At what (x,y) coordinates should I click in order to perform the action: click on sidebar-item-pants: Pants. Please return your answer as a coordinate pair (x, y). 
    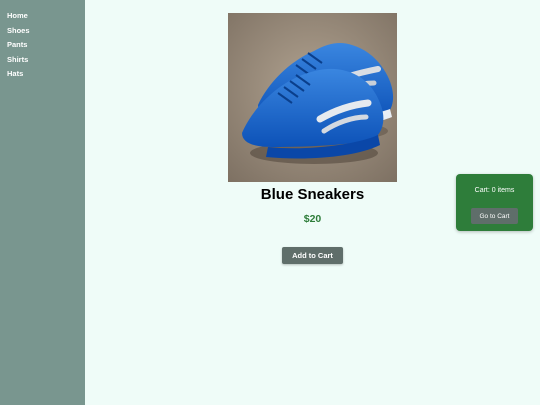
    Looking at the image, I should click on (42, 45).